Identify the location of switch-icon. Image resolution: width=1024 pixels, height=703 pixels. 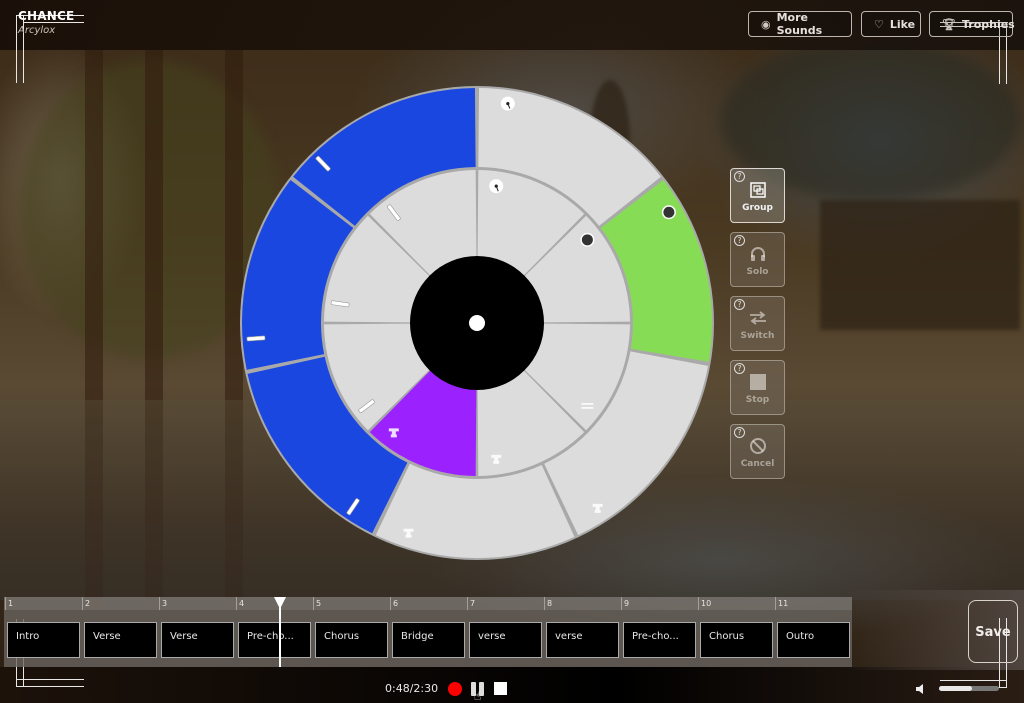
(757, 318).